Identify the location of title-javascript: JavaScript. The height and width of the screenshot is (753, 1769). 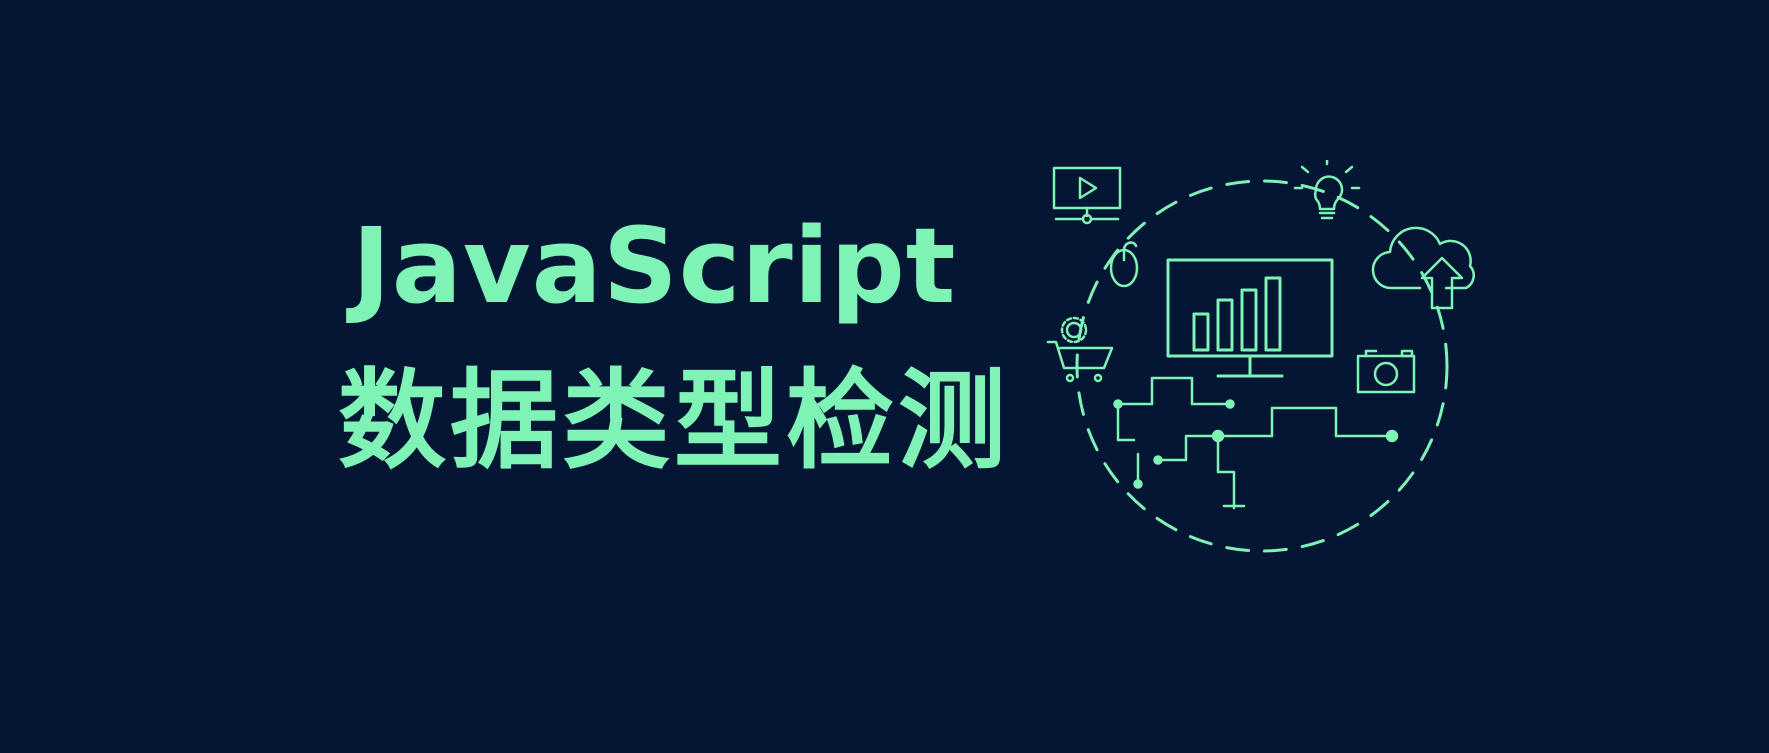
(654, 266).